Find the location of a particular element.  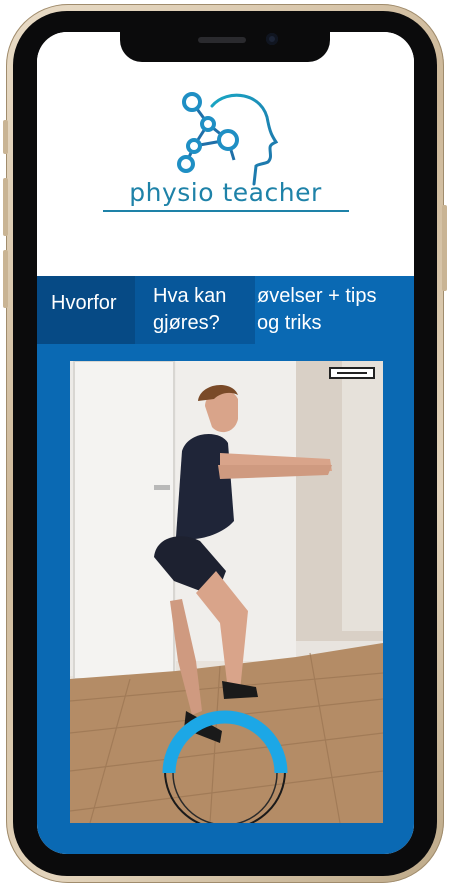

phone-volume-up is located at coordinates (5, 207).